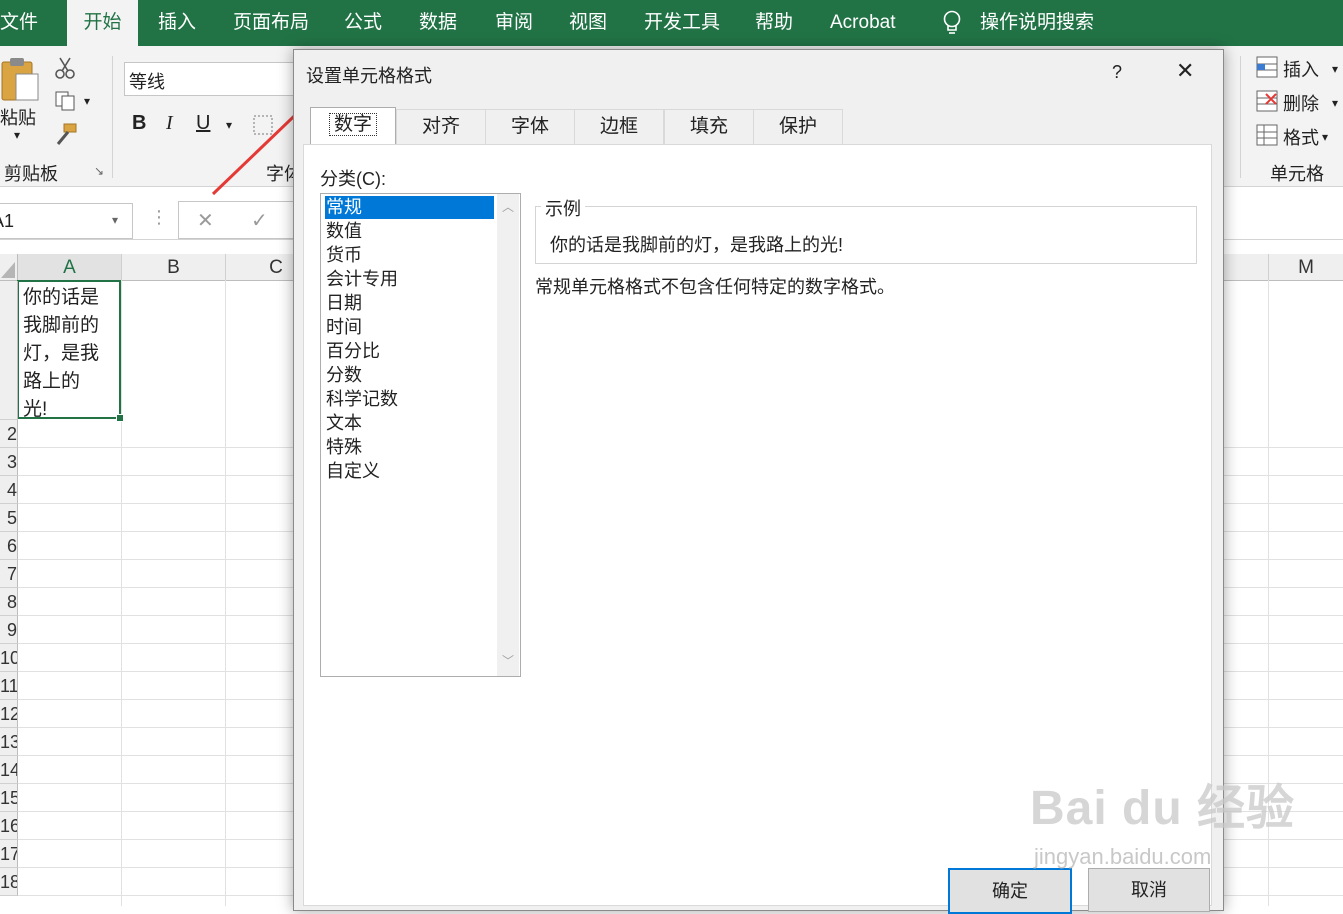 This screenshot has width=1343, height=914. Describe the element at coordinates (139, 123) in the screenshot. I see `bold-button: B` at that location.